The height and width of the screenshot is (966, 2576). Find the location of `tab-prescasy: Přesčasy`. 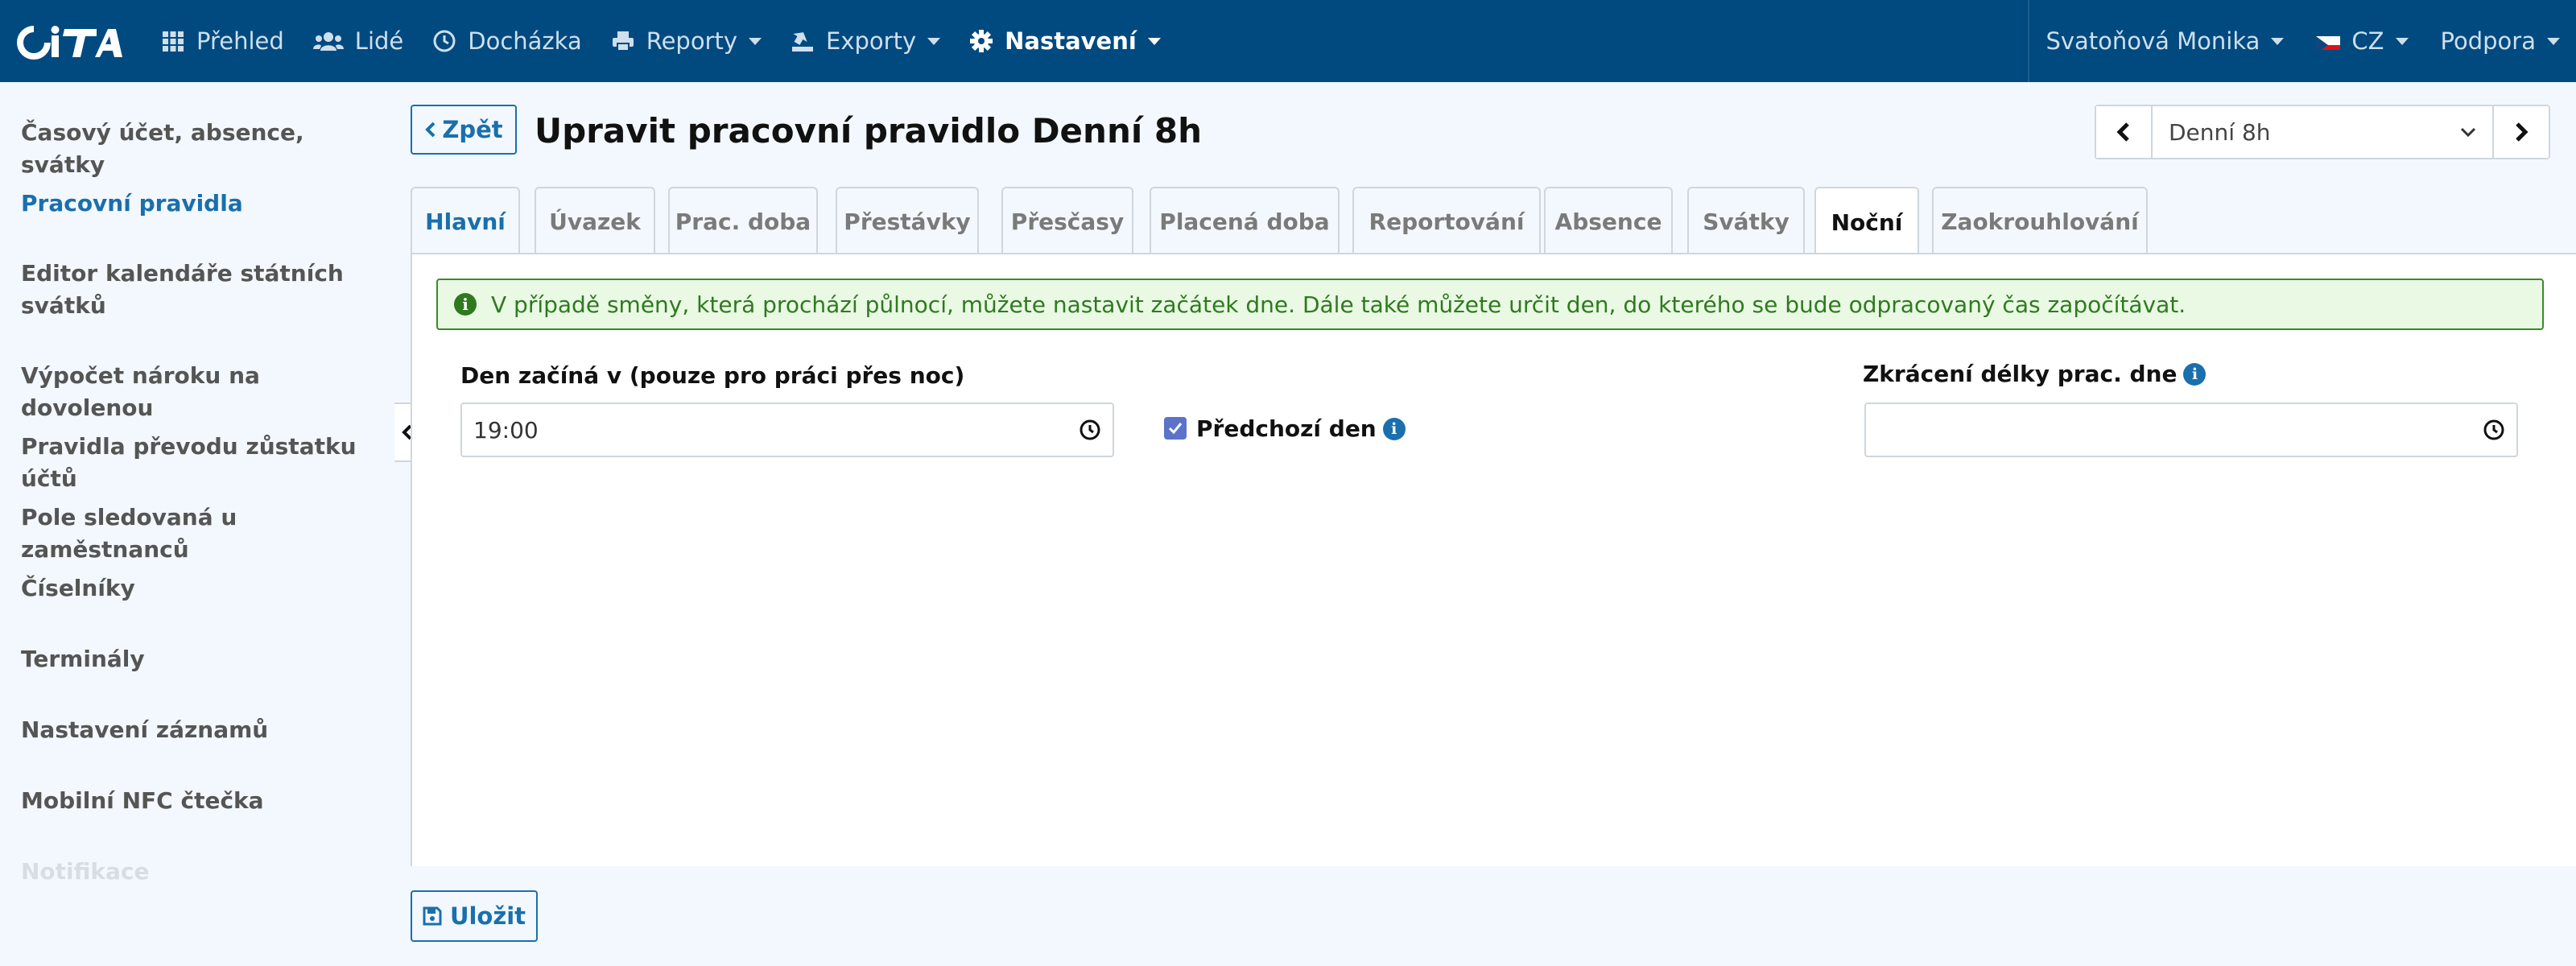

tab-prescasy: Přesčasy is located at coordinates (1067, 221).